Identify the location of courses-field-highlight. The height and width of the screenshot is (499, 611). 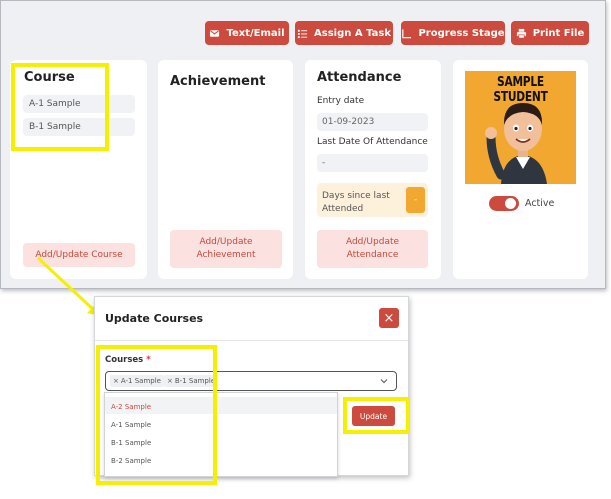
(156, 415).